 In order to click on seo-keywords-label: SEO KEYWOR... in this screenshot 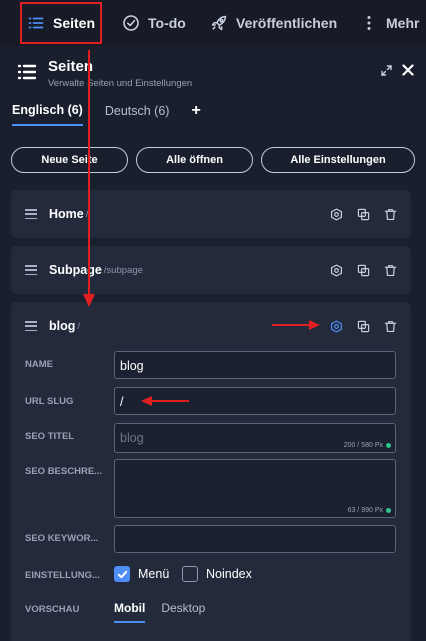, I will do `click(62, 538)`.